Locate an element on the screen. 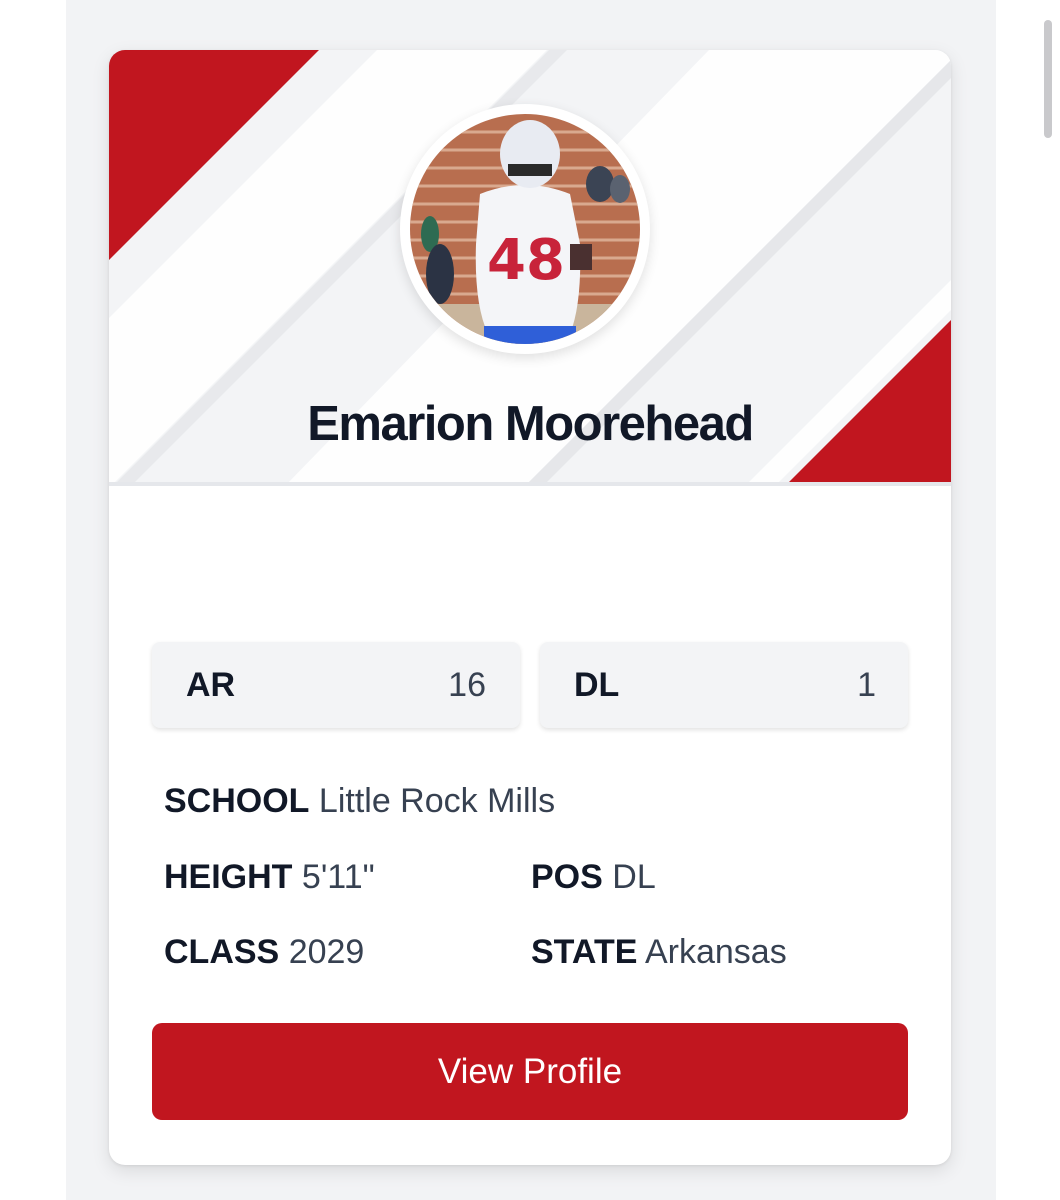  view-profile-button: View Profile is located at coordinates (530, 1071).